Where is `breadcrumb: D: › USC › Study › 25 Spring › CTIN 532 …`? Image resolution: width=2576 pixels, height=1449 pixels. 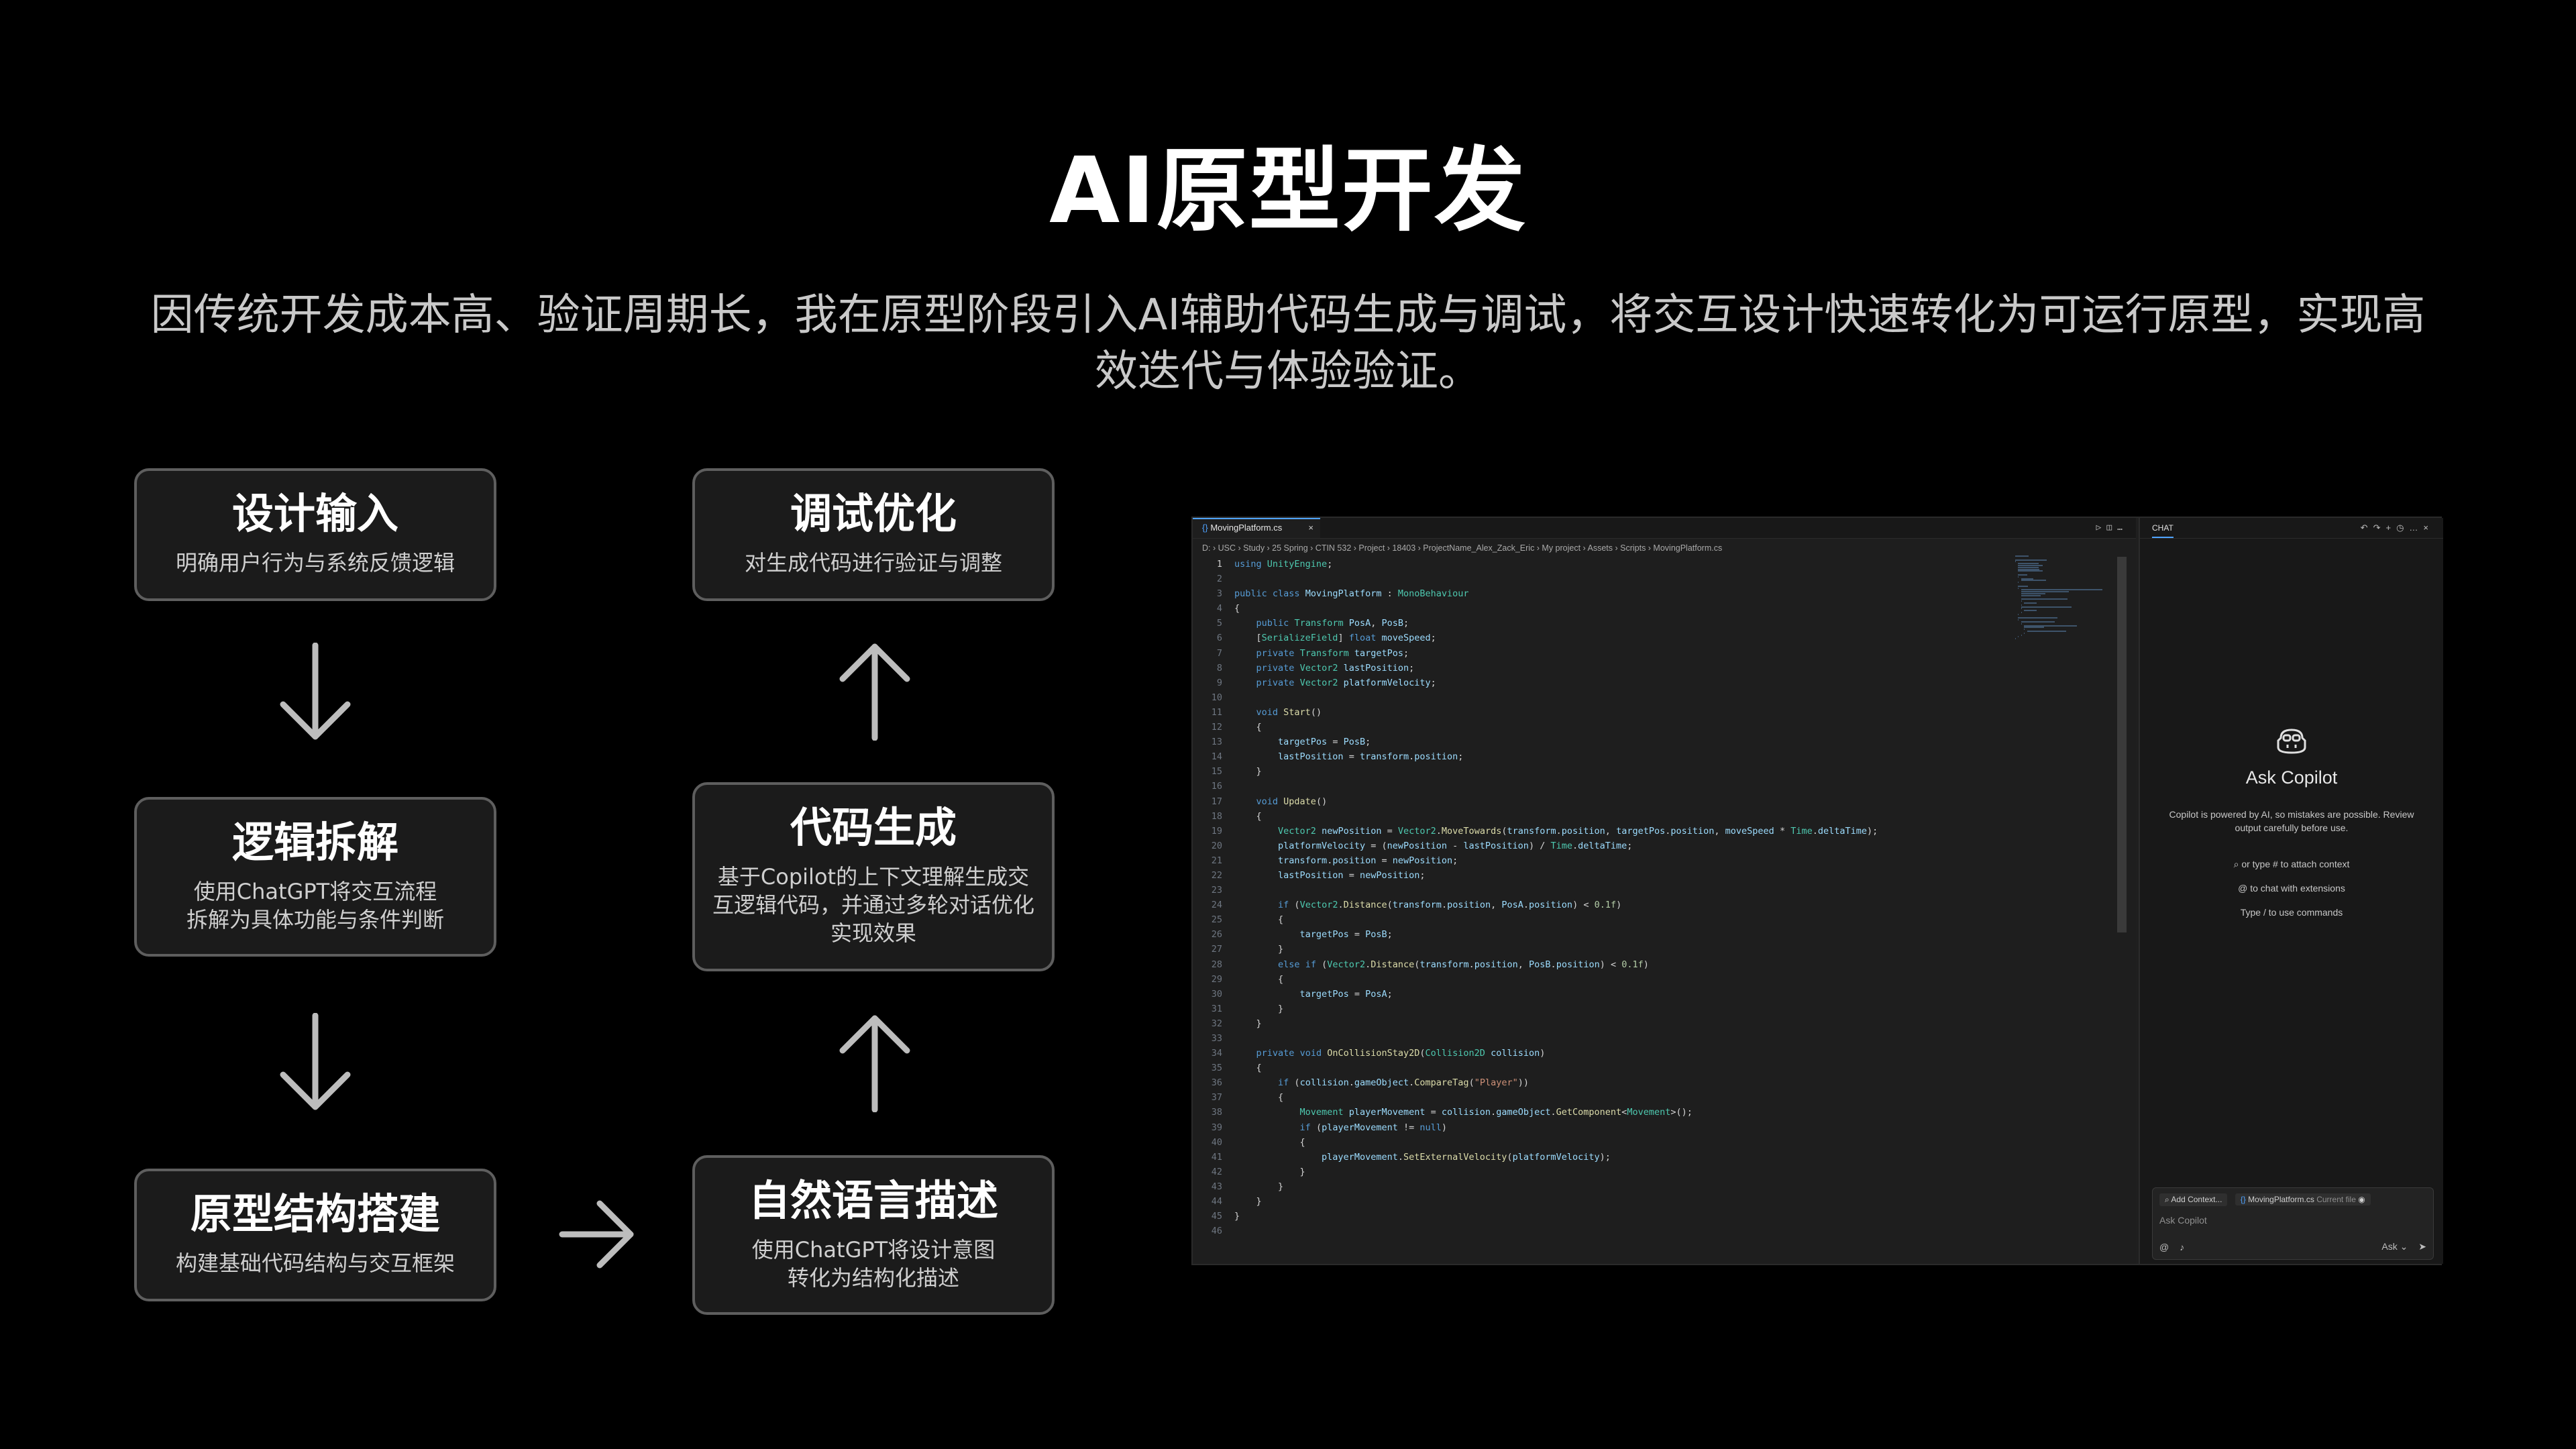
breadcrumb: D: › USC › Study › 25 Spring › CTIN 532 … is located at coordinates (1462, 548).